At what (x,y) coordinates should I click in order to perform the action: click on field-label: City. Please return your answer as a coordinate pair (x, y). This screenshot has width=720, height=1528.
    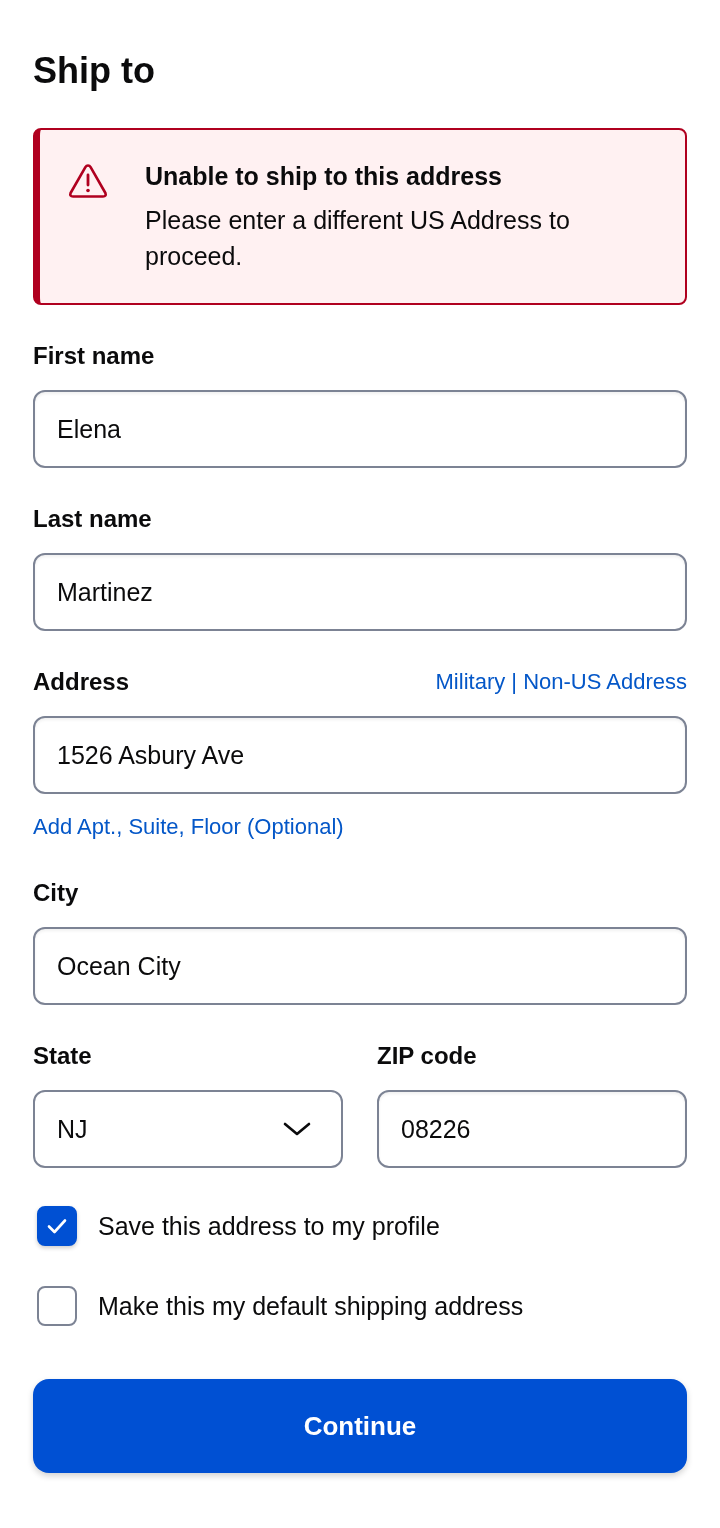
    Looking at the image, I should click on (56, 893).